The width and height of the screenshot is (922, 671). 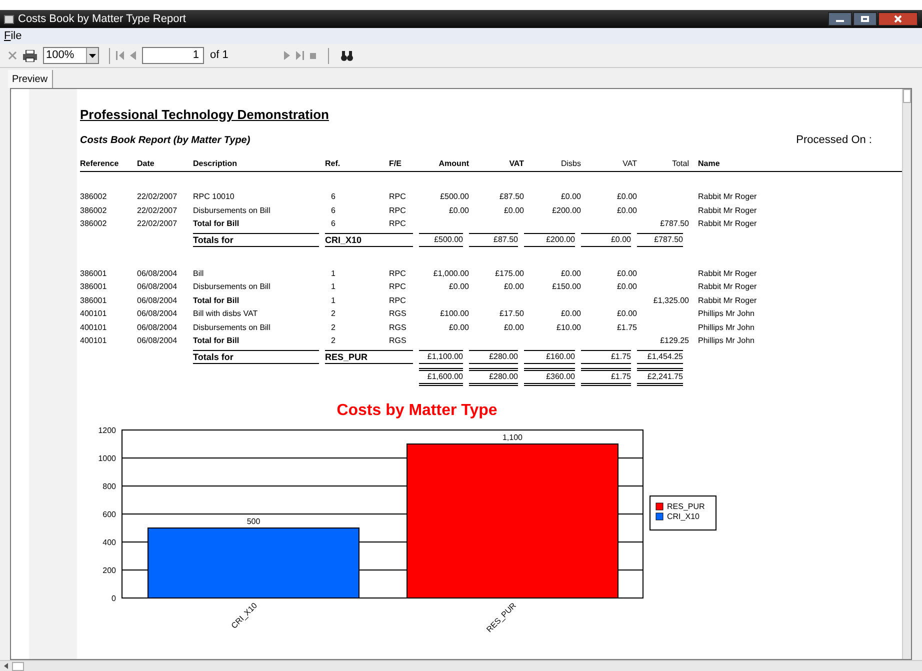 I want to click on tab: Preview, so click(x=30, y=79).